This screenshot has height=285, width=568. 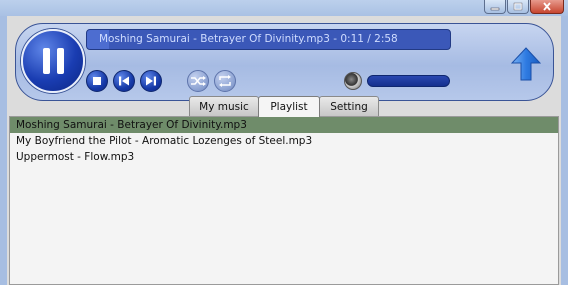 I want to click on volume-slider, so click(x=408, y=81).